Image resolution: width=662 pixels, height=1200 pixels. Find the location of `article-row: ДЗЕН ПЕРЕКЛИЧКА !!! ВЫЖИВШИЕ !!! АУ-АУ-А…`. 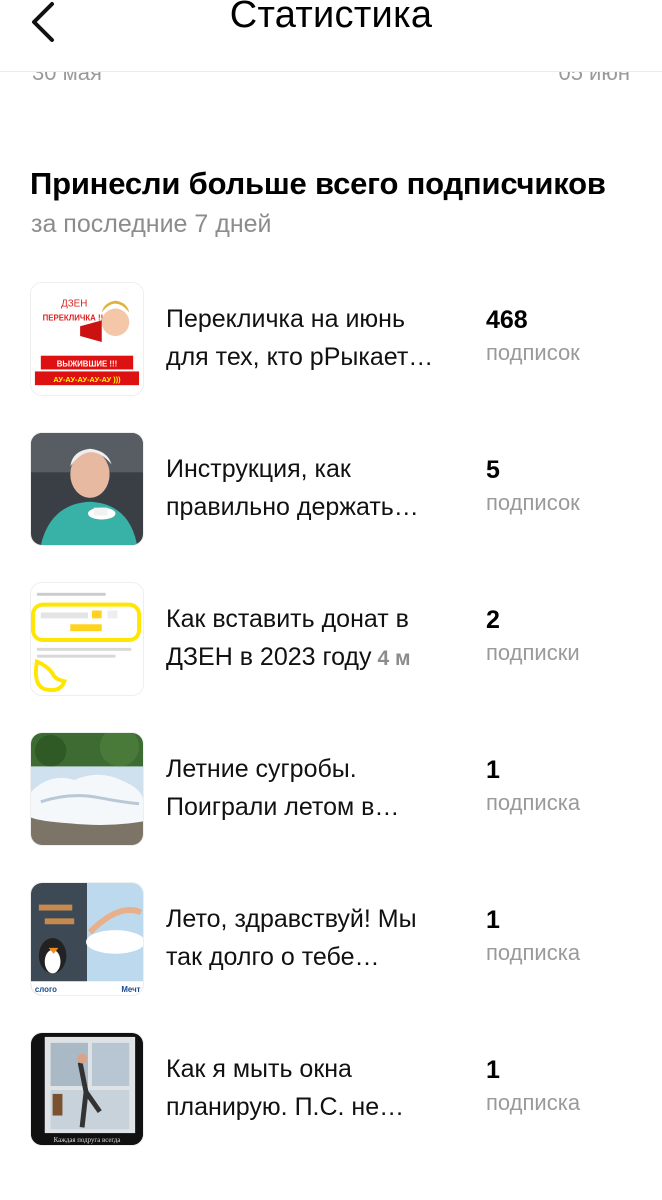

article-row: ДЗЕН ПЕРЕКЛИЧКА !!! ВЫЖИВШИЕ !!! АУ-АУ-А… is located at coordinates (331, 339).